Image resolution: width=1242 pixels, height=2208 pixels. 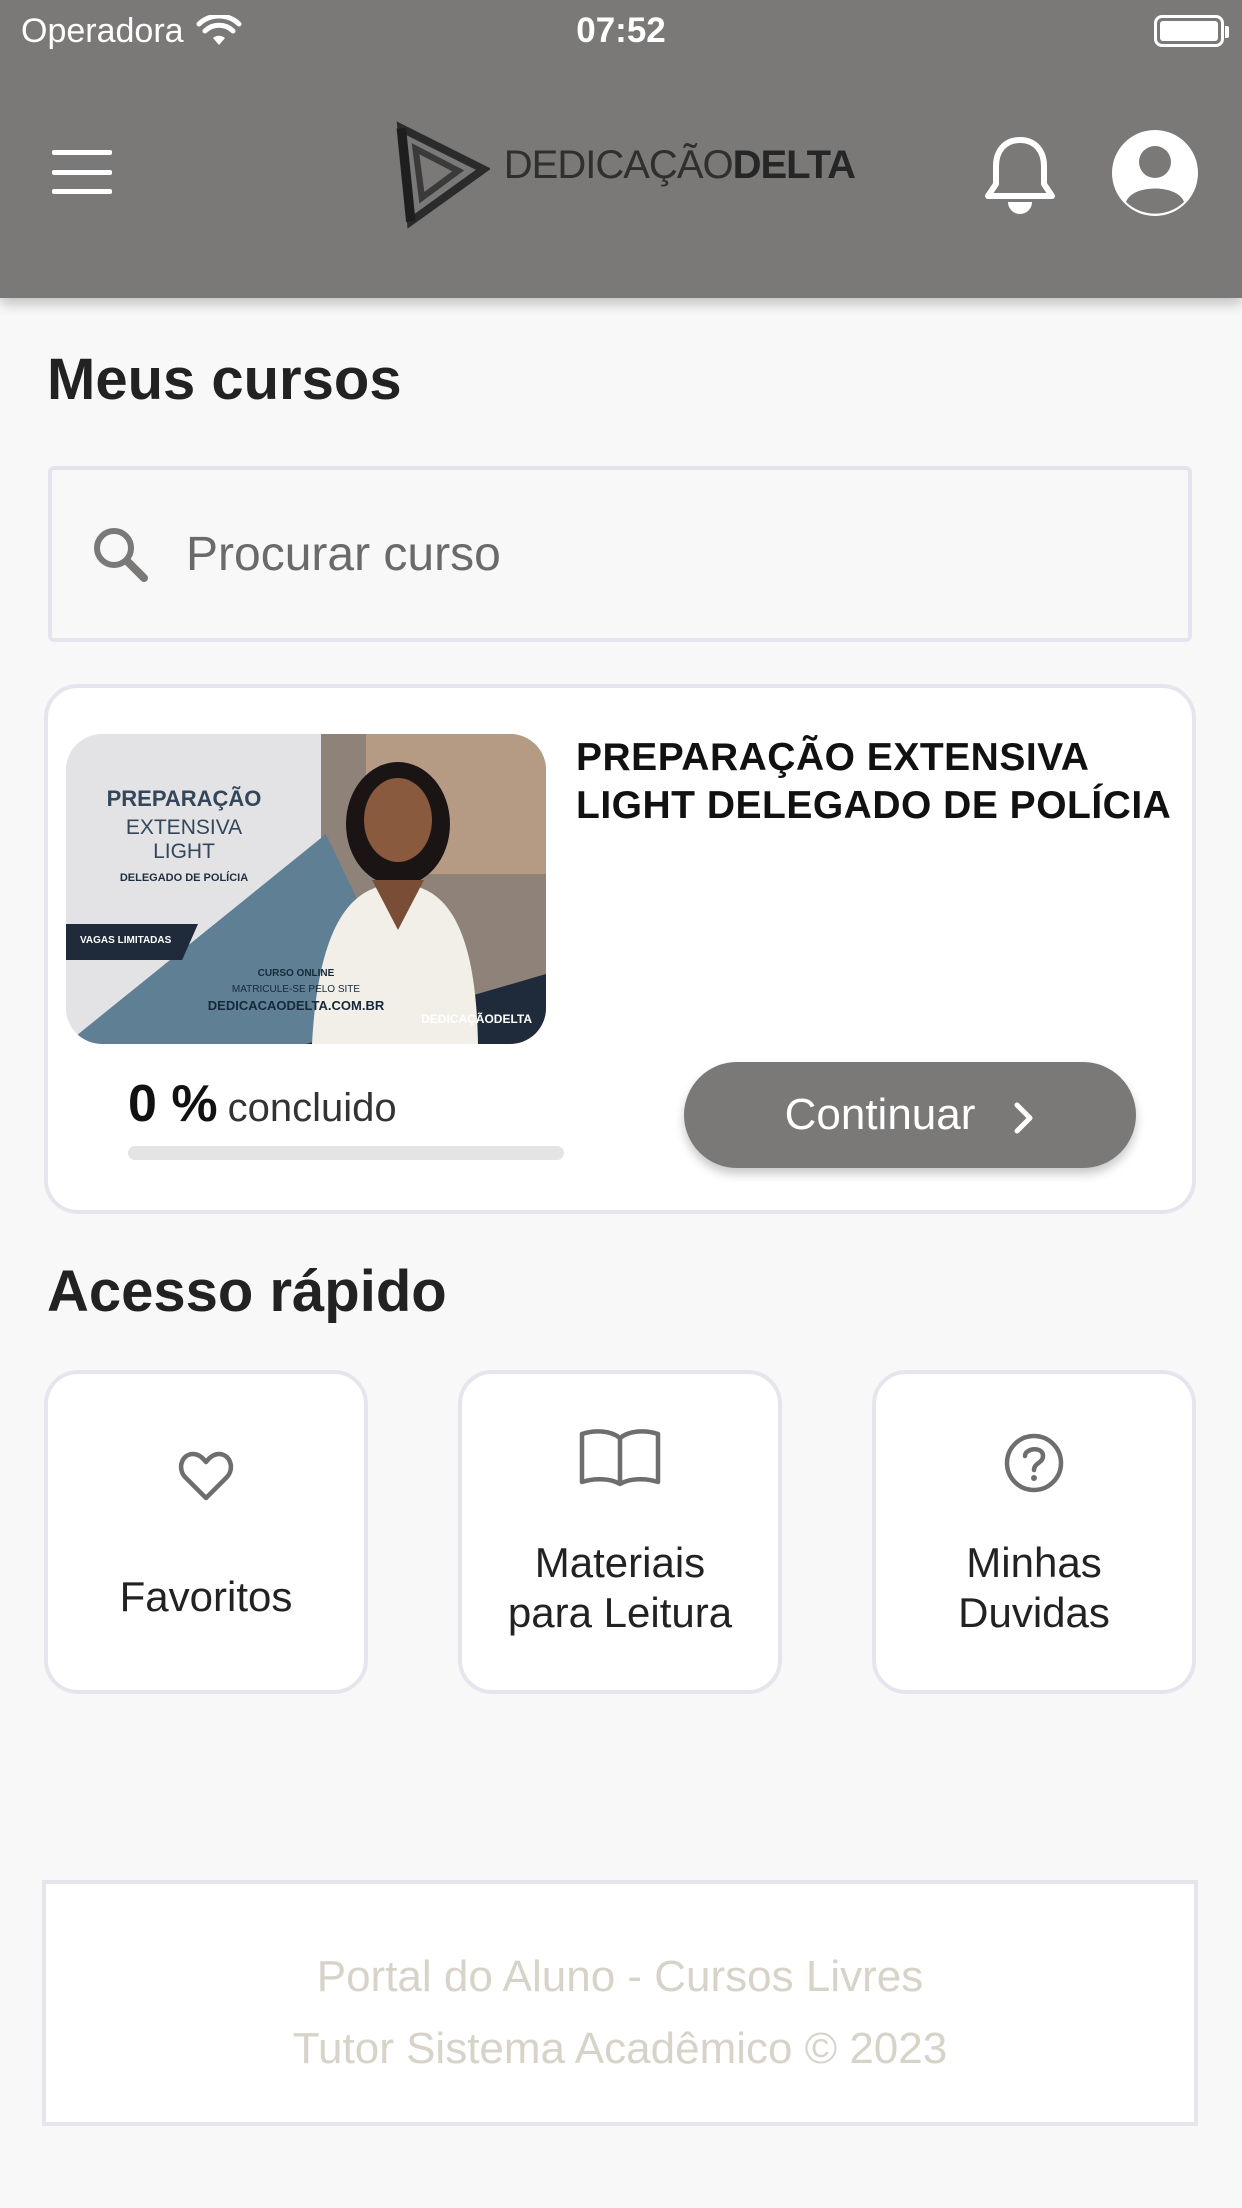 I want to click on thumbnail-line4: DELEGADO DE POLÍCIA, so click(x=184, y=878).